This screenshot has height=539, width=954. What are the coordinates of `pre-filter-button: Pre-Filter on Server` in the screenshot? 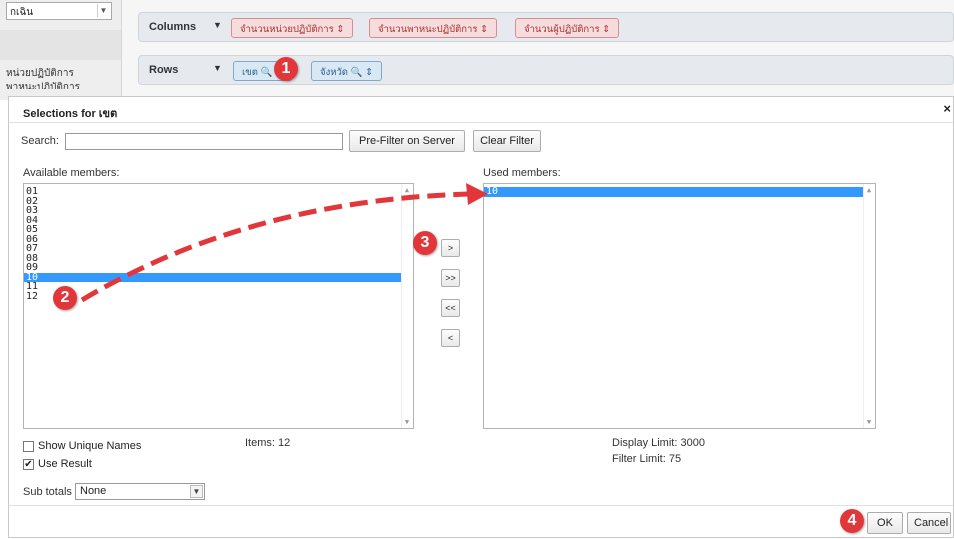 It's located at (407, 141).